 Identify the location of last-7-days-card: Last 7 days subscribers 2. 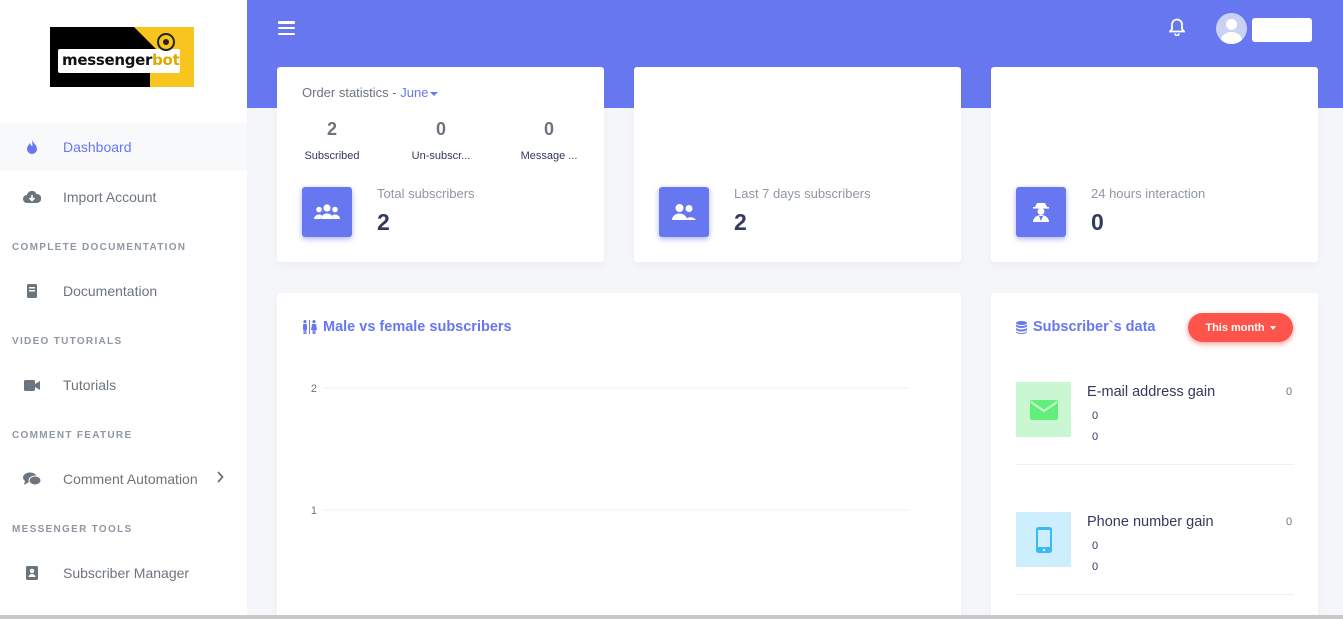
(797, 164).